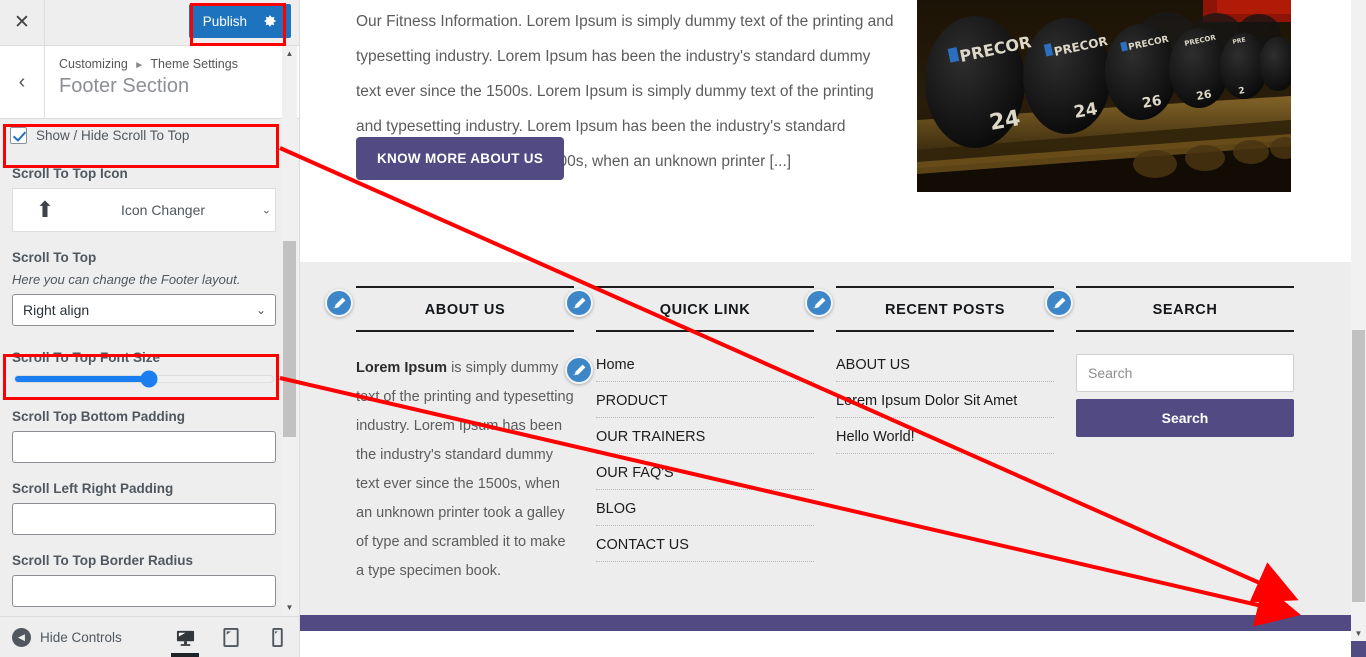 This screenshot has height=657, width=1366. What do you see at coordinates (1358, 649) in the screenshot?
I see `scrollbar-bottom-fill` at bounding box center [1358, 649].